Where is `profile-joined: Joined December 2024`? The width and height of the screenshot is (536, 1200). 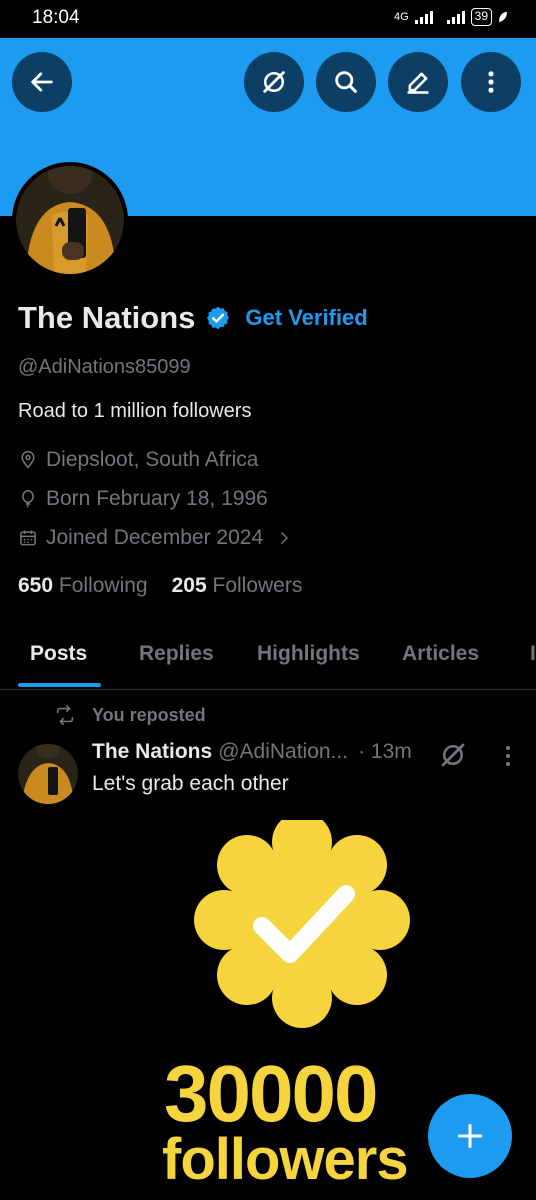 profile-joined: Joined December 2024 is located at coordinates (155, 537).